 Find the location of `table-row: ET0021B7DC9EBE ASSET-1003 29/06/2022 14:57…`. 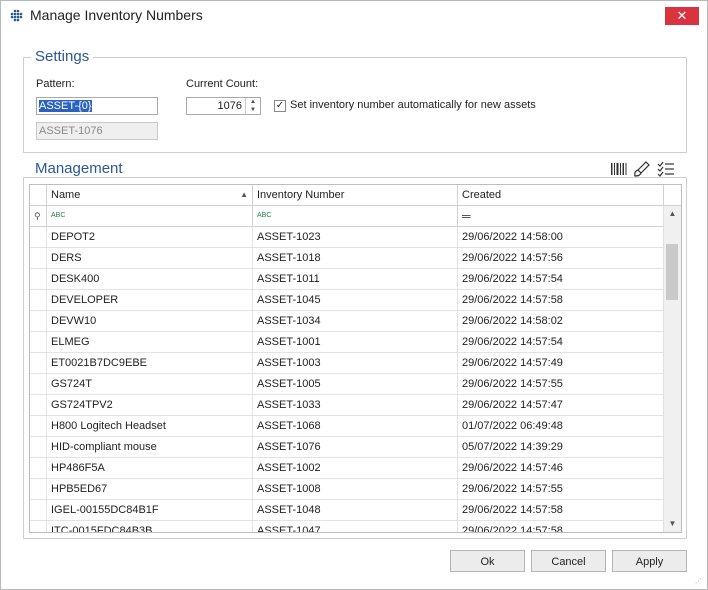

table-row: ET0021B7DC9EBE ASSET-1003 29/06/2022 14:57… is located at coordinates (347, 363).